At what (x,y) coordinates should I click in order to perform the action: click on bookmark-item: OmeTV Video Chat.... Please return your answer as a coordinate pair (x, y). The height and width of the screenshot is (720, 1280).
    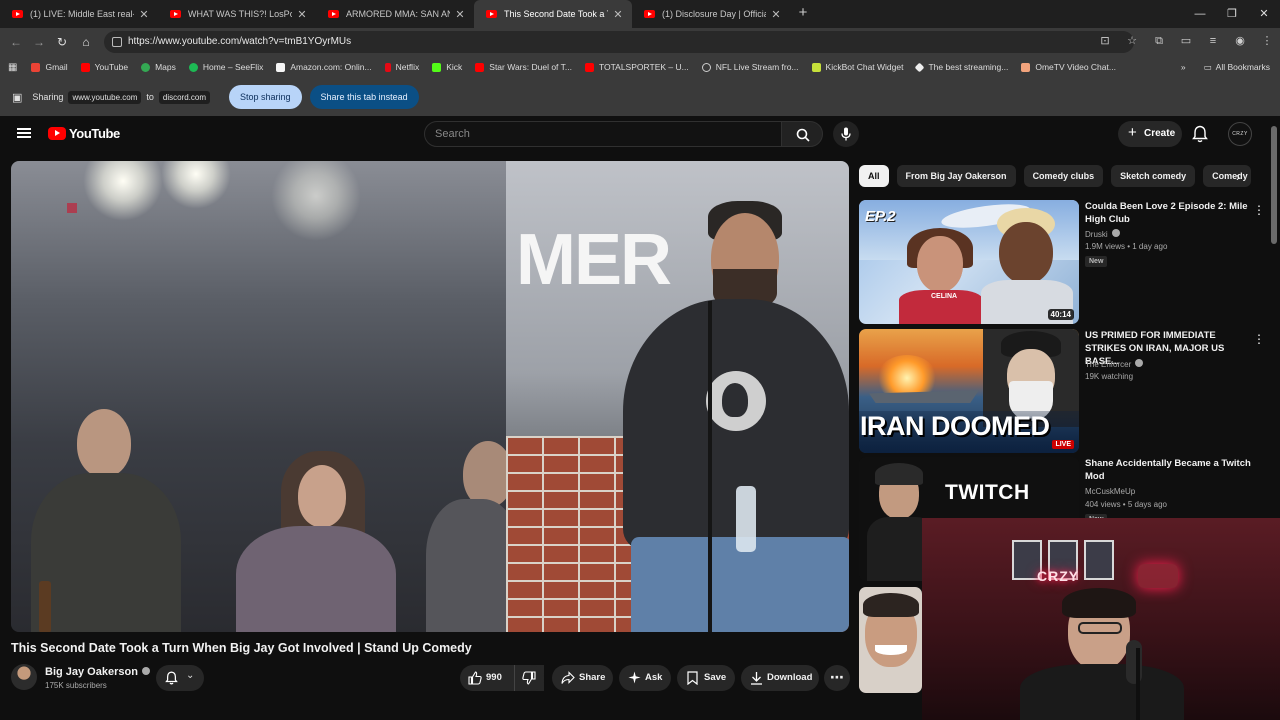
    Looking at the image, I should click on (1068, 67).